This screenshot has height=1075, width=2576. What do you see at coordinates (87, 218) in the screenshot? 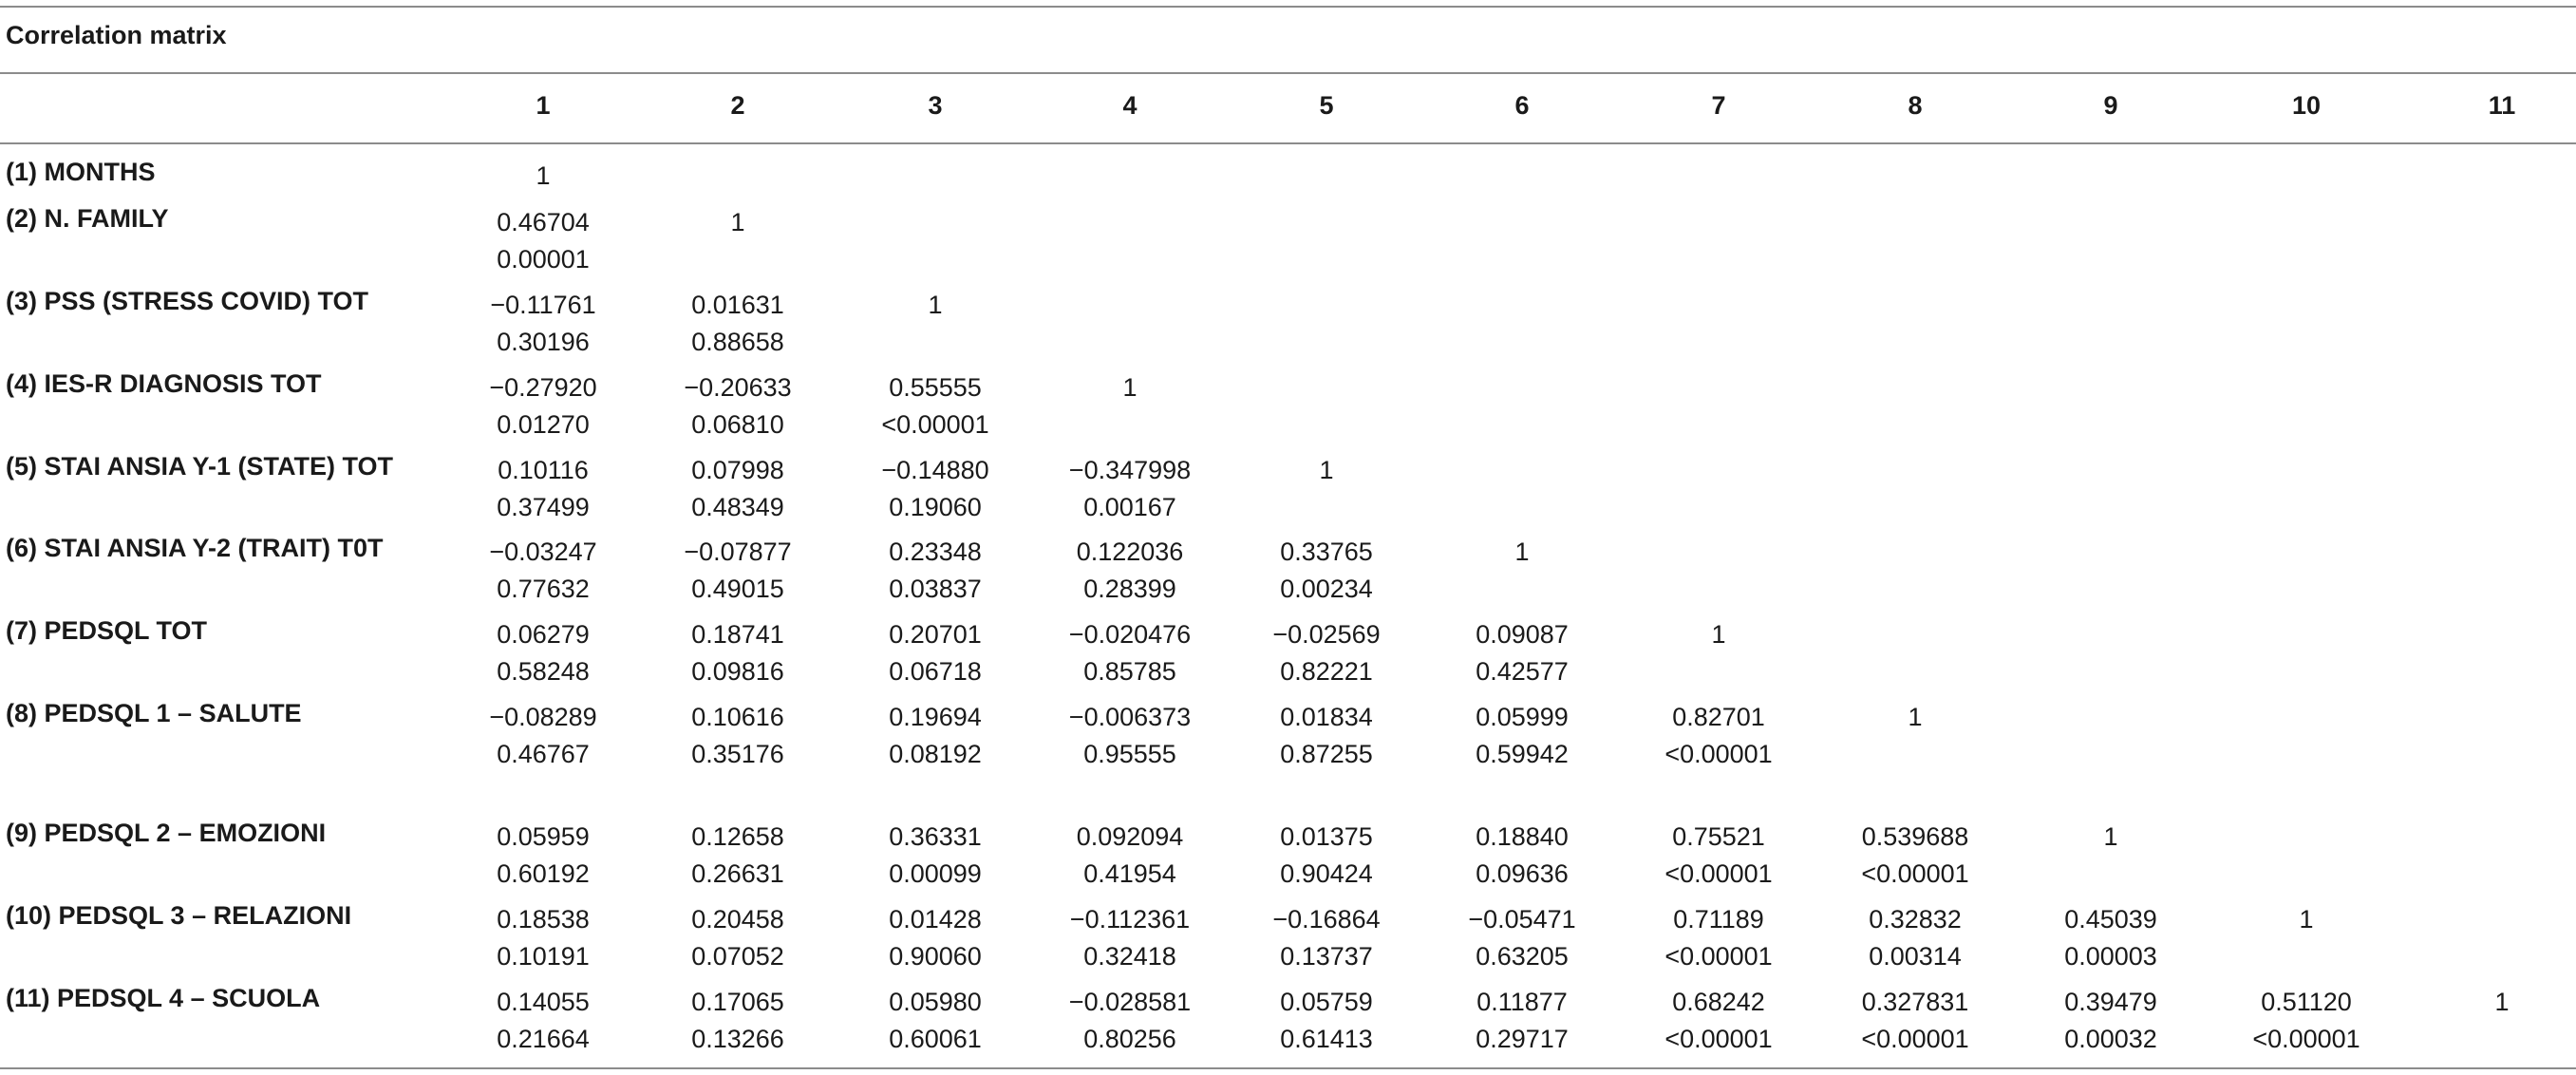
I see `row-label: (2) N. FAMILY` at bounding box center [87, 218].